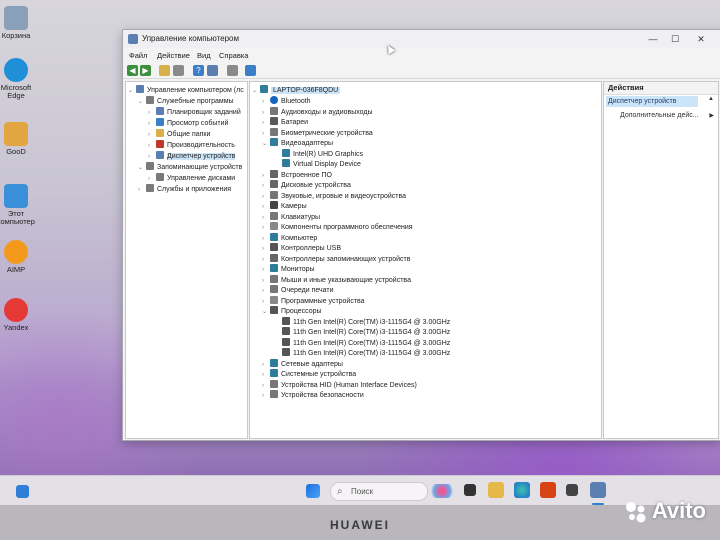  What do you see at coordinates (233, 55) in the screenshot?
I see `menu-help: Справка` at bounding box center [233, 55].